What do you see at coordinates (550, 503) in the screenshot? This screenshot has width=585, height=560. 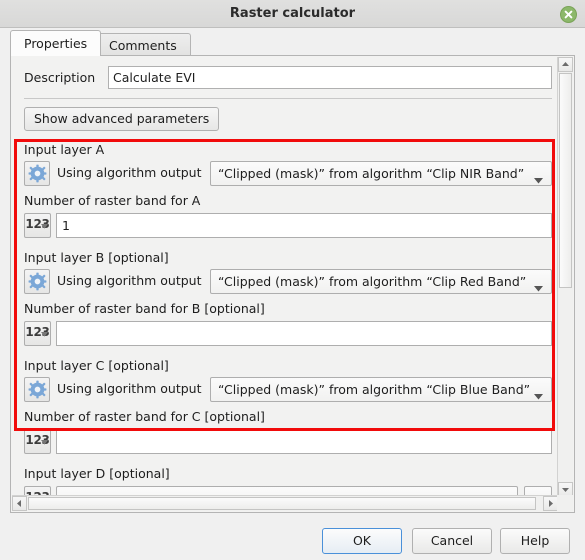 I see `caret-right-icon` at bounding box center [550, 503].